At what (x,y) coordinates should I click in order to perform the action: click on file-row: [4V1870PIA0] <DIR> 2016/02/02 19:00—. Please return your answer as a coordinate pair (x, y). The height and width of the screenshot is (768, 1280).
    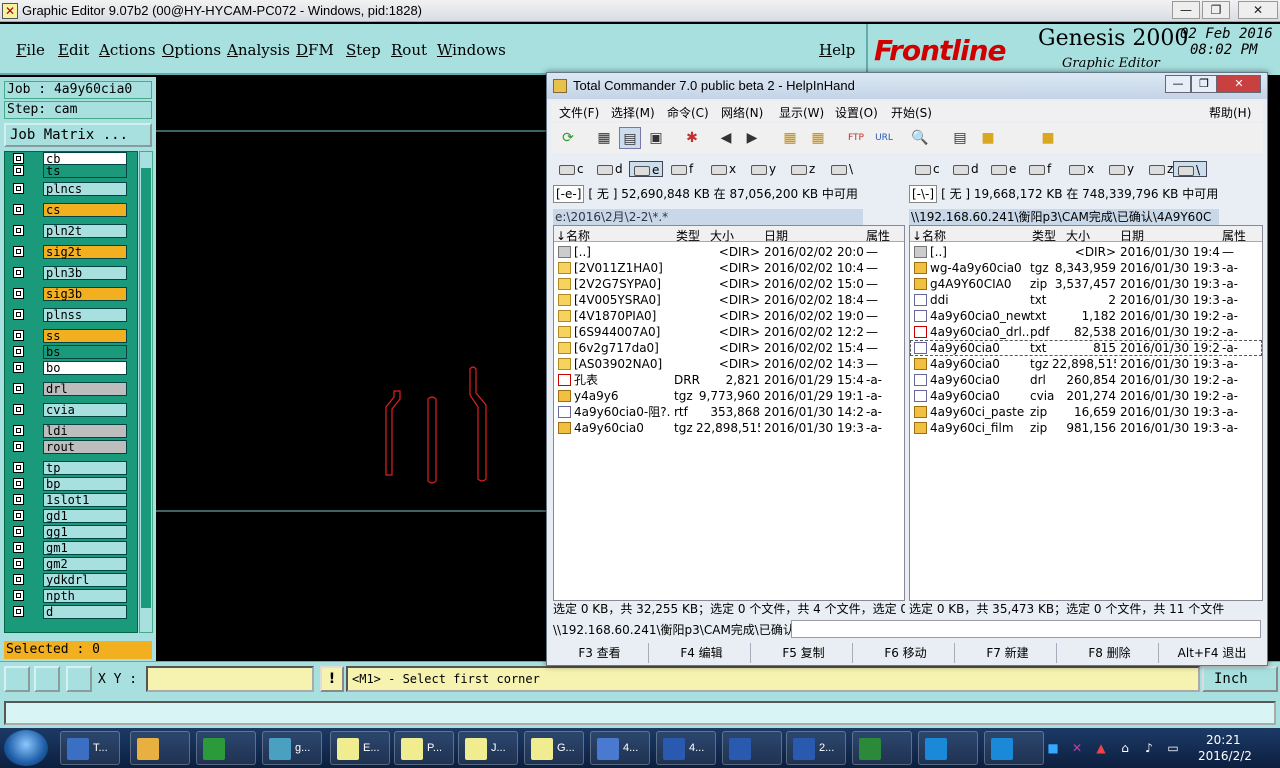
    Looking at the image, I should click on (729, 316).